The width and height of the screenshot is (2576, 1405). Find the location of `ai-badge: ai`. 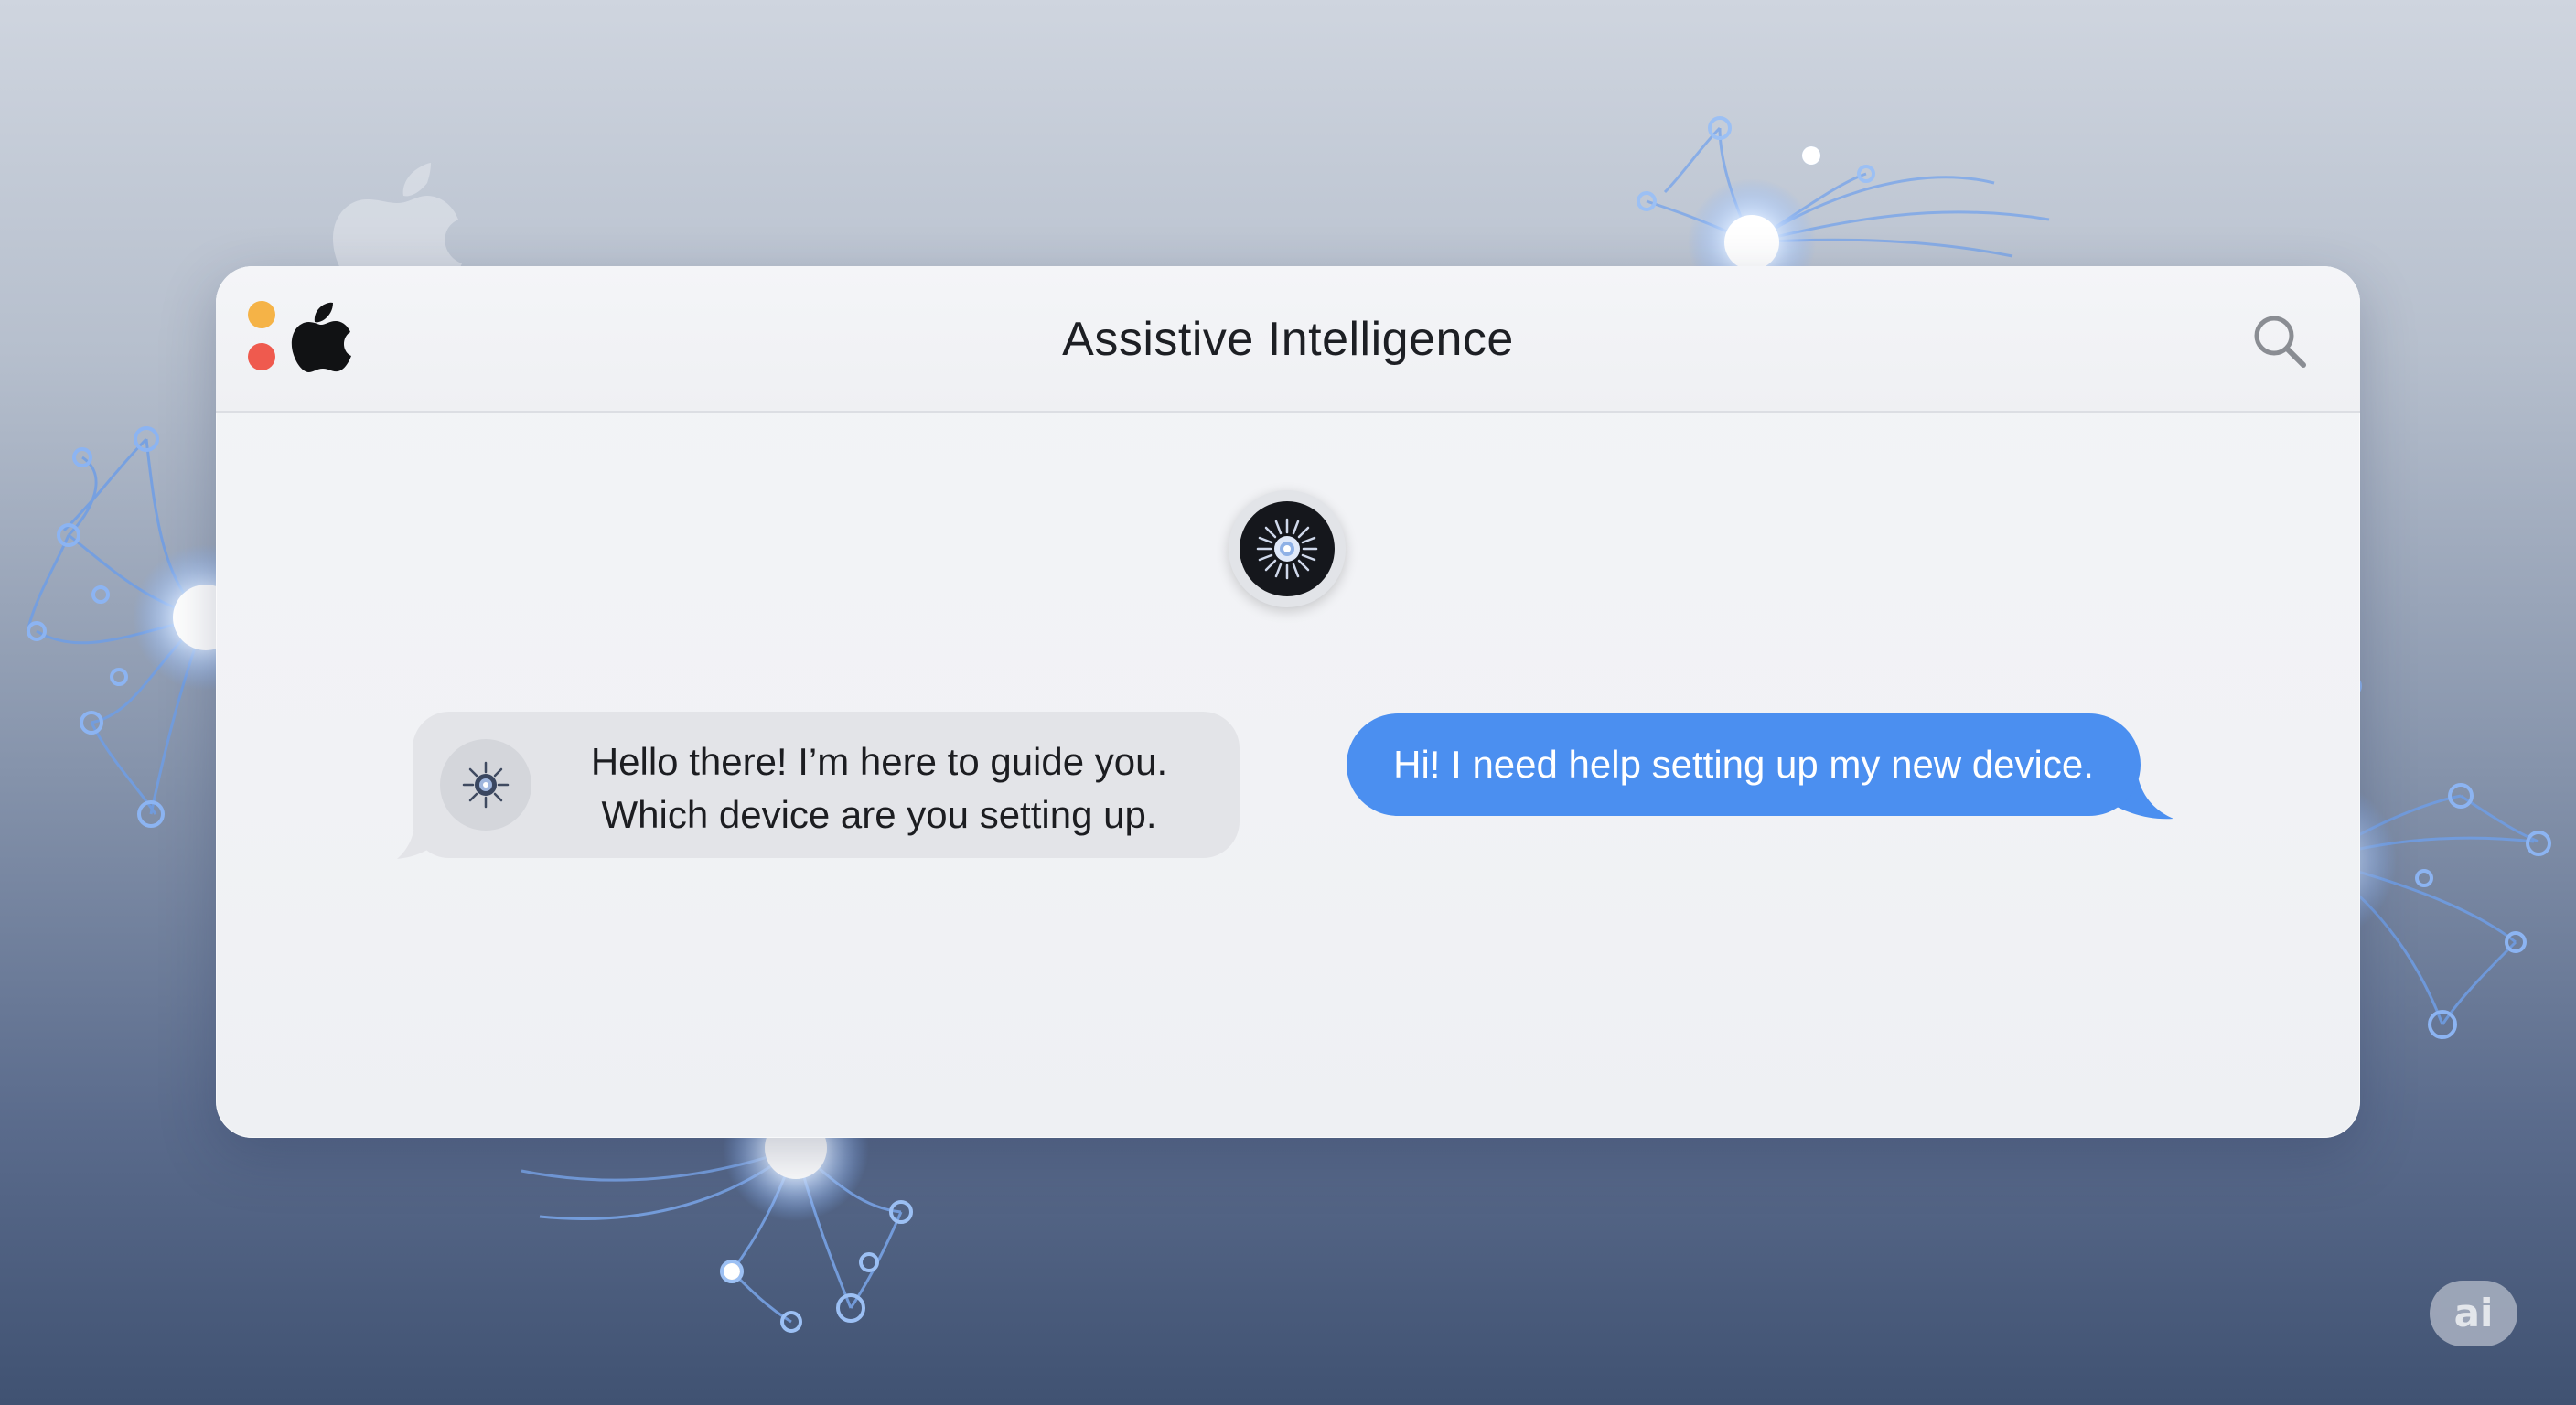

ai-badge: ai is located at coordinates (2474, 1313).